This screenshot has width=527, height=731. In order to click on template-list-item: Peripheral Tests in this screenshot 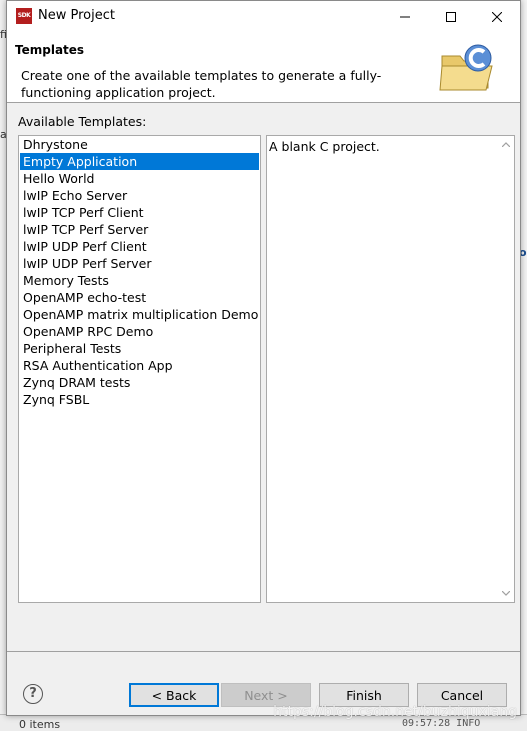, I will do `click(139, 348)`.